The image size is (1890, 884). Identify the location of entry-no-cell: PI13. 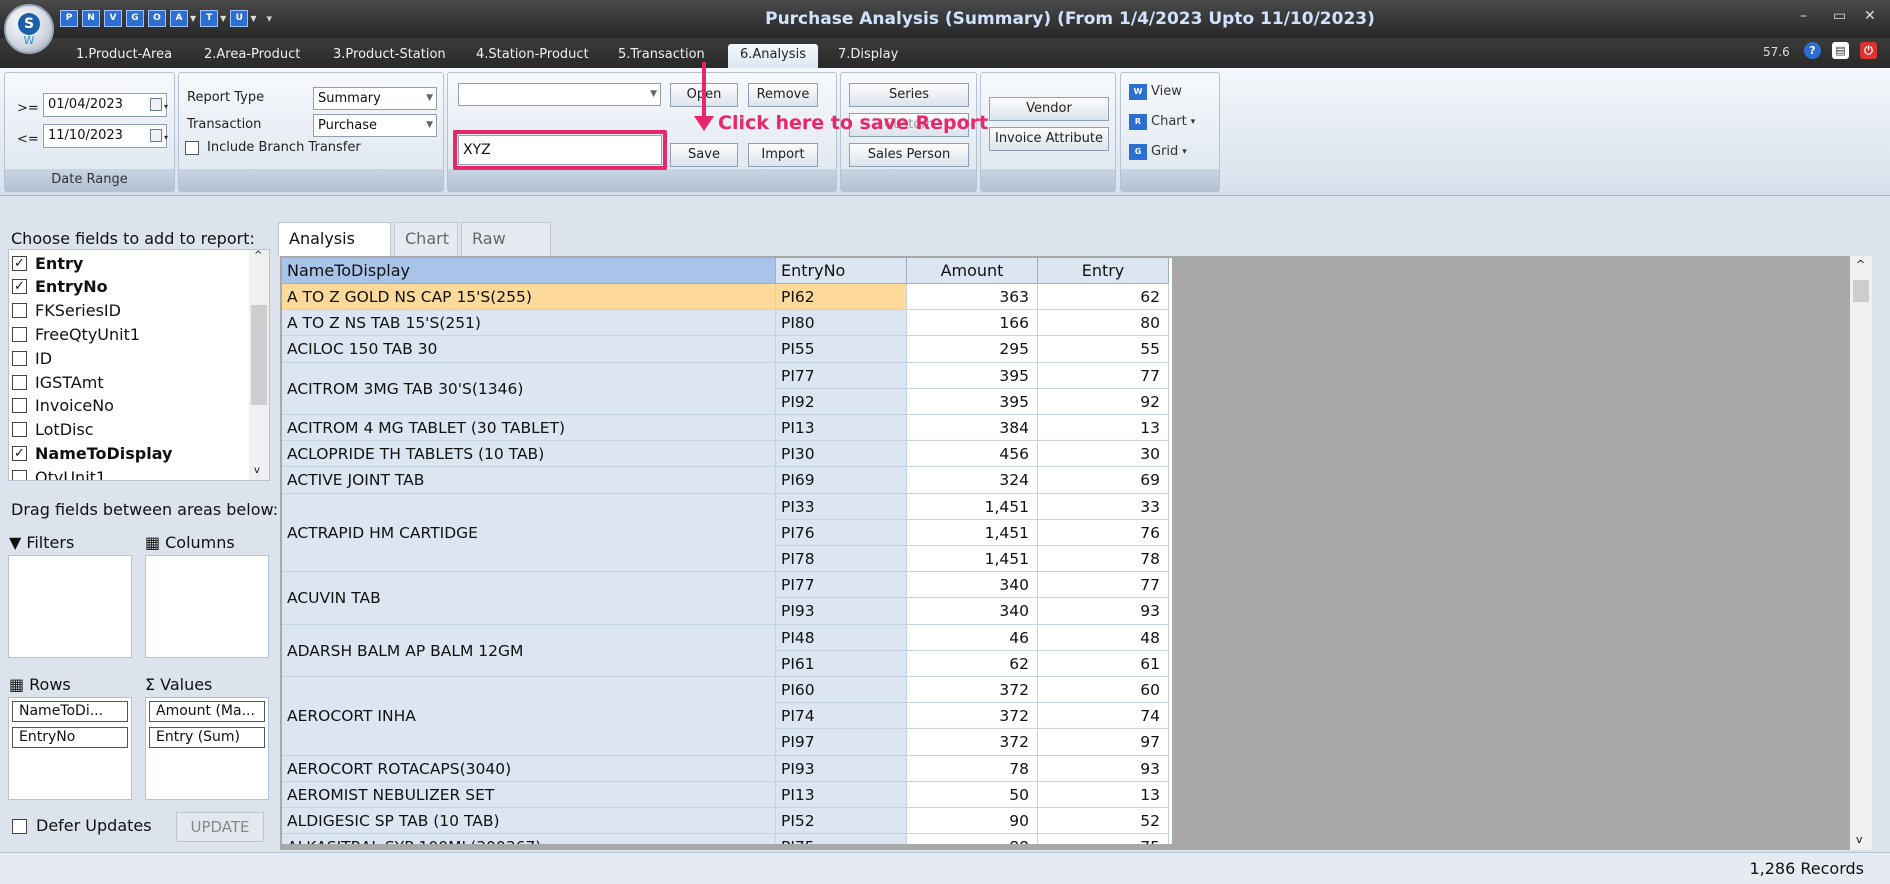
(841, 428).